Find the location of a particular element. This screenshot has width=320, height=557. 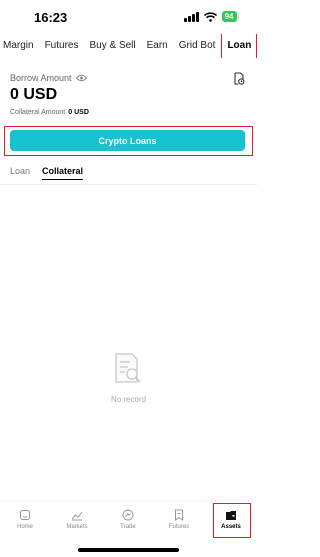

collateral-amount-value: 0 USD is located at coordinates (78, 112).